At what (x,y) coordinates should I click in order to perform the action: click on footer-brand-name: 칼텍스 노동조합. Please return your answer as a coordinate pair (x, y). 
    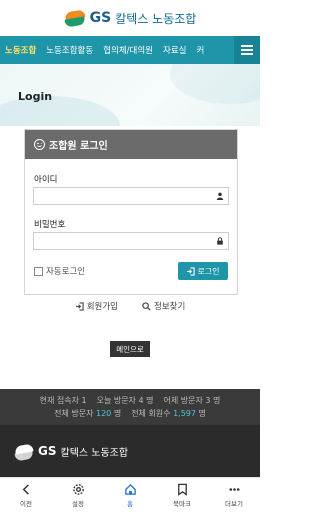
    Looking at the image, I should click on (94, 453).